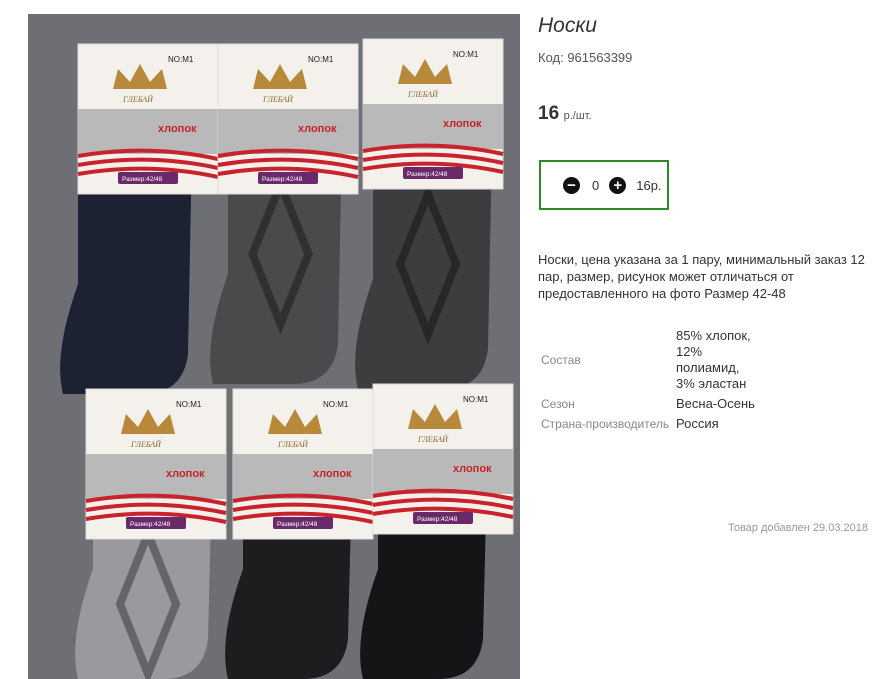 This screenshot has height=679, width=876. I want to click on product-code: Код: 961563399, so click(585, 57).